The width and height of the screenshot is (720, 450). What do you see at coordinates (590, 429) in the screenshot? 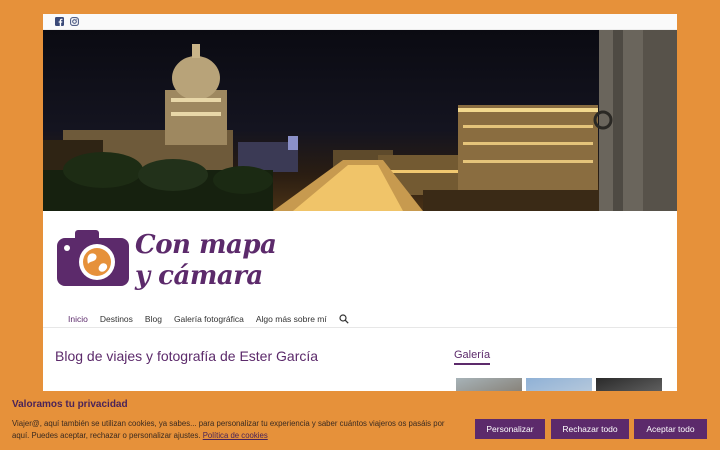
I see `reject-all-button: Rechazar todo` at bounding box center [590, 429].